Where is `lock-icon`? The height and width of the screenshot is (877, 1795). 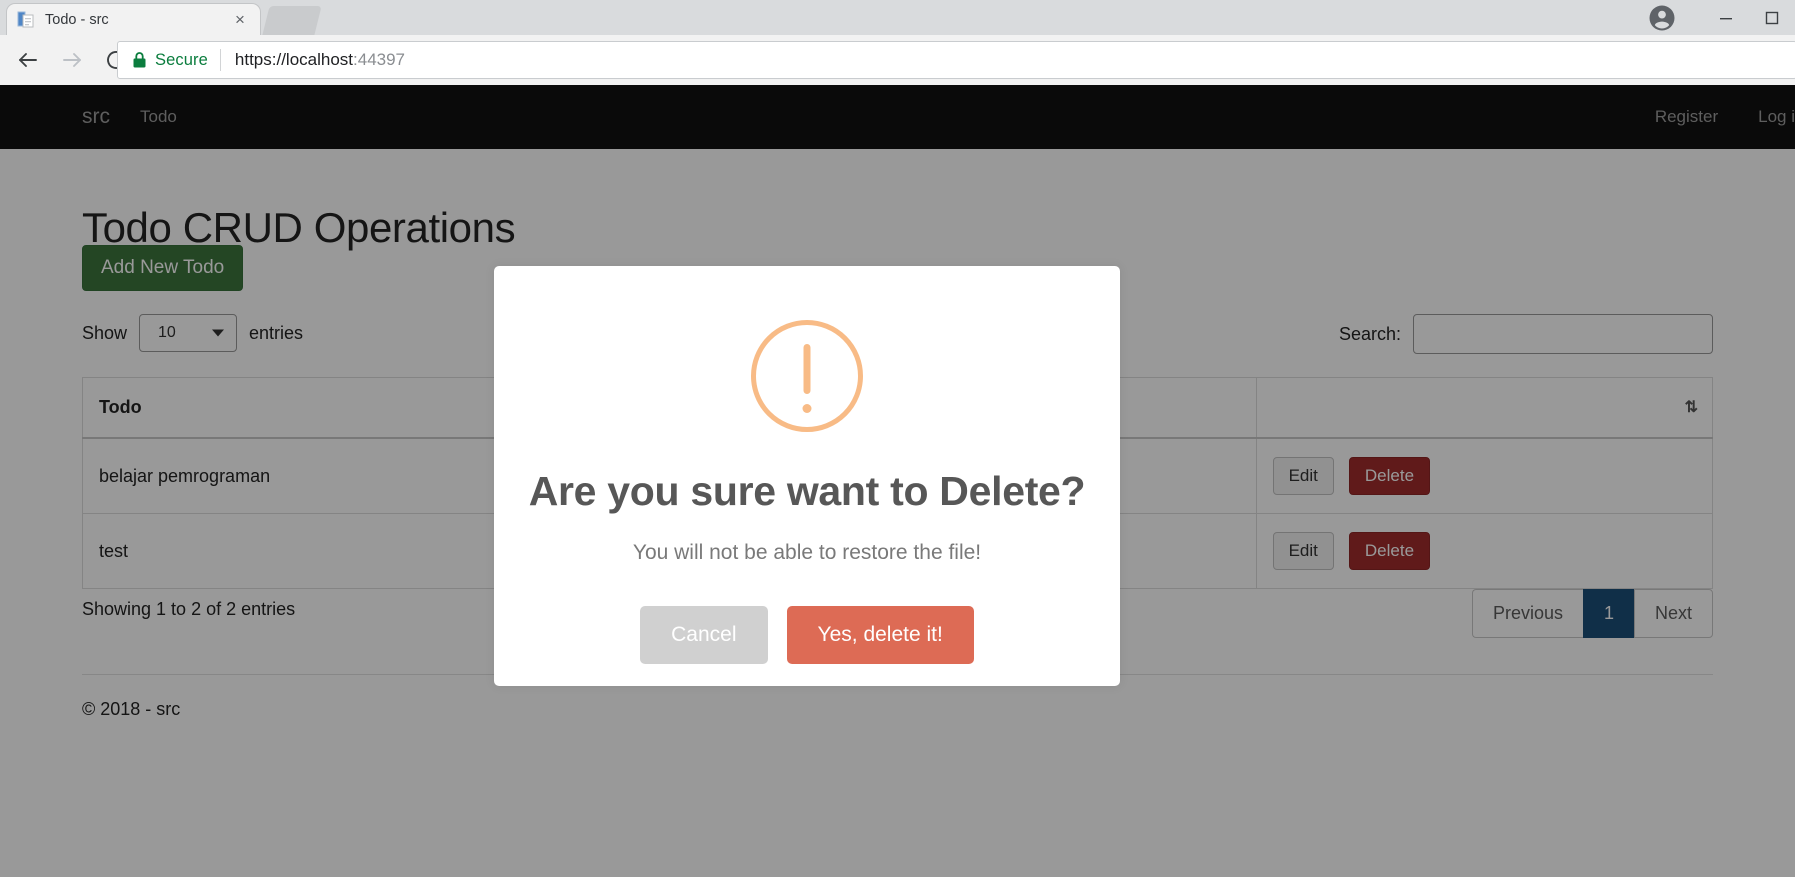 lock-icon is located at coordinates (139, 60).